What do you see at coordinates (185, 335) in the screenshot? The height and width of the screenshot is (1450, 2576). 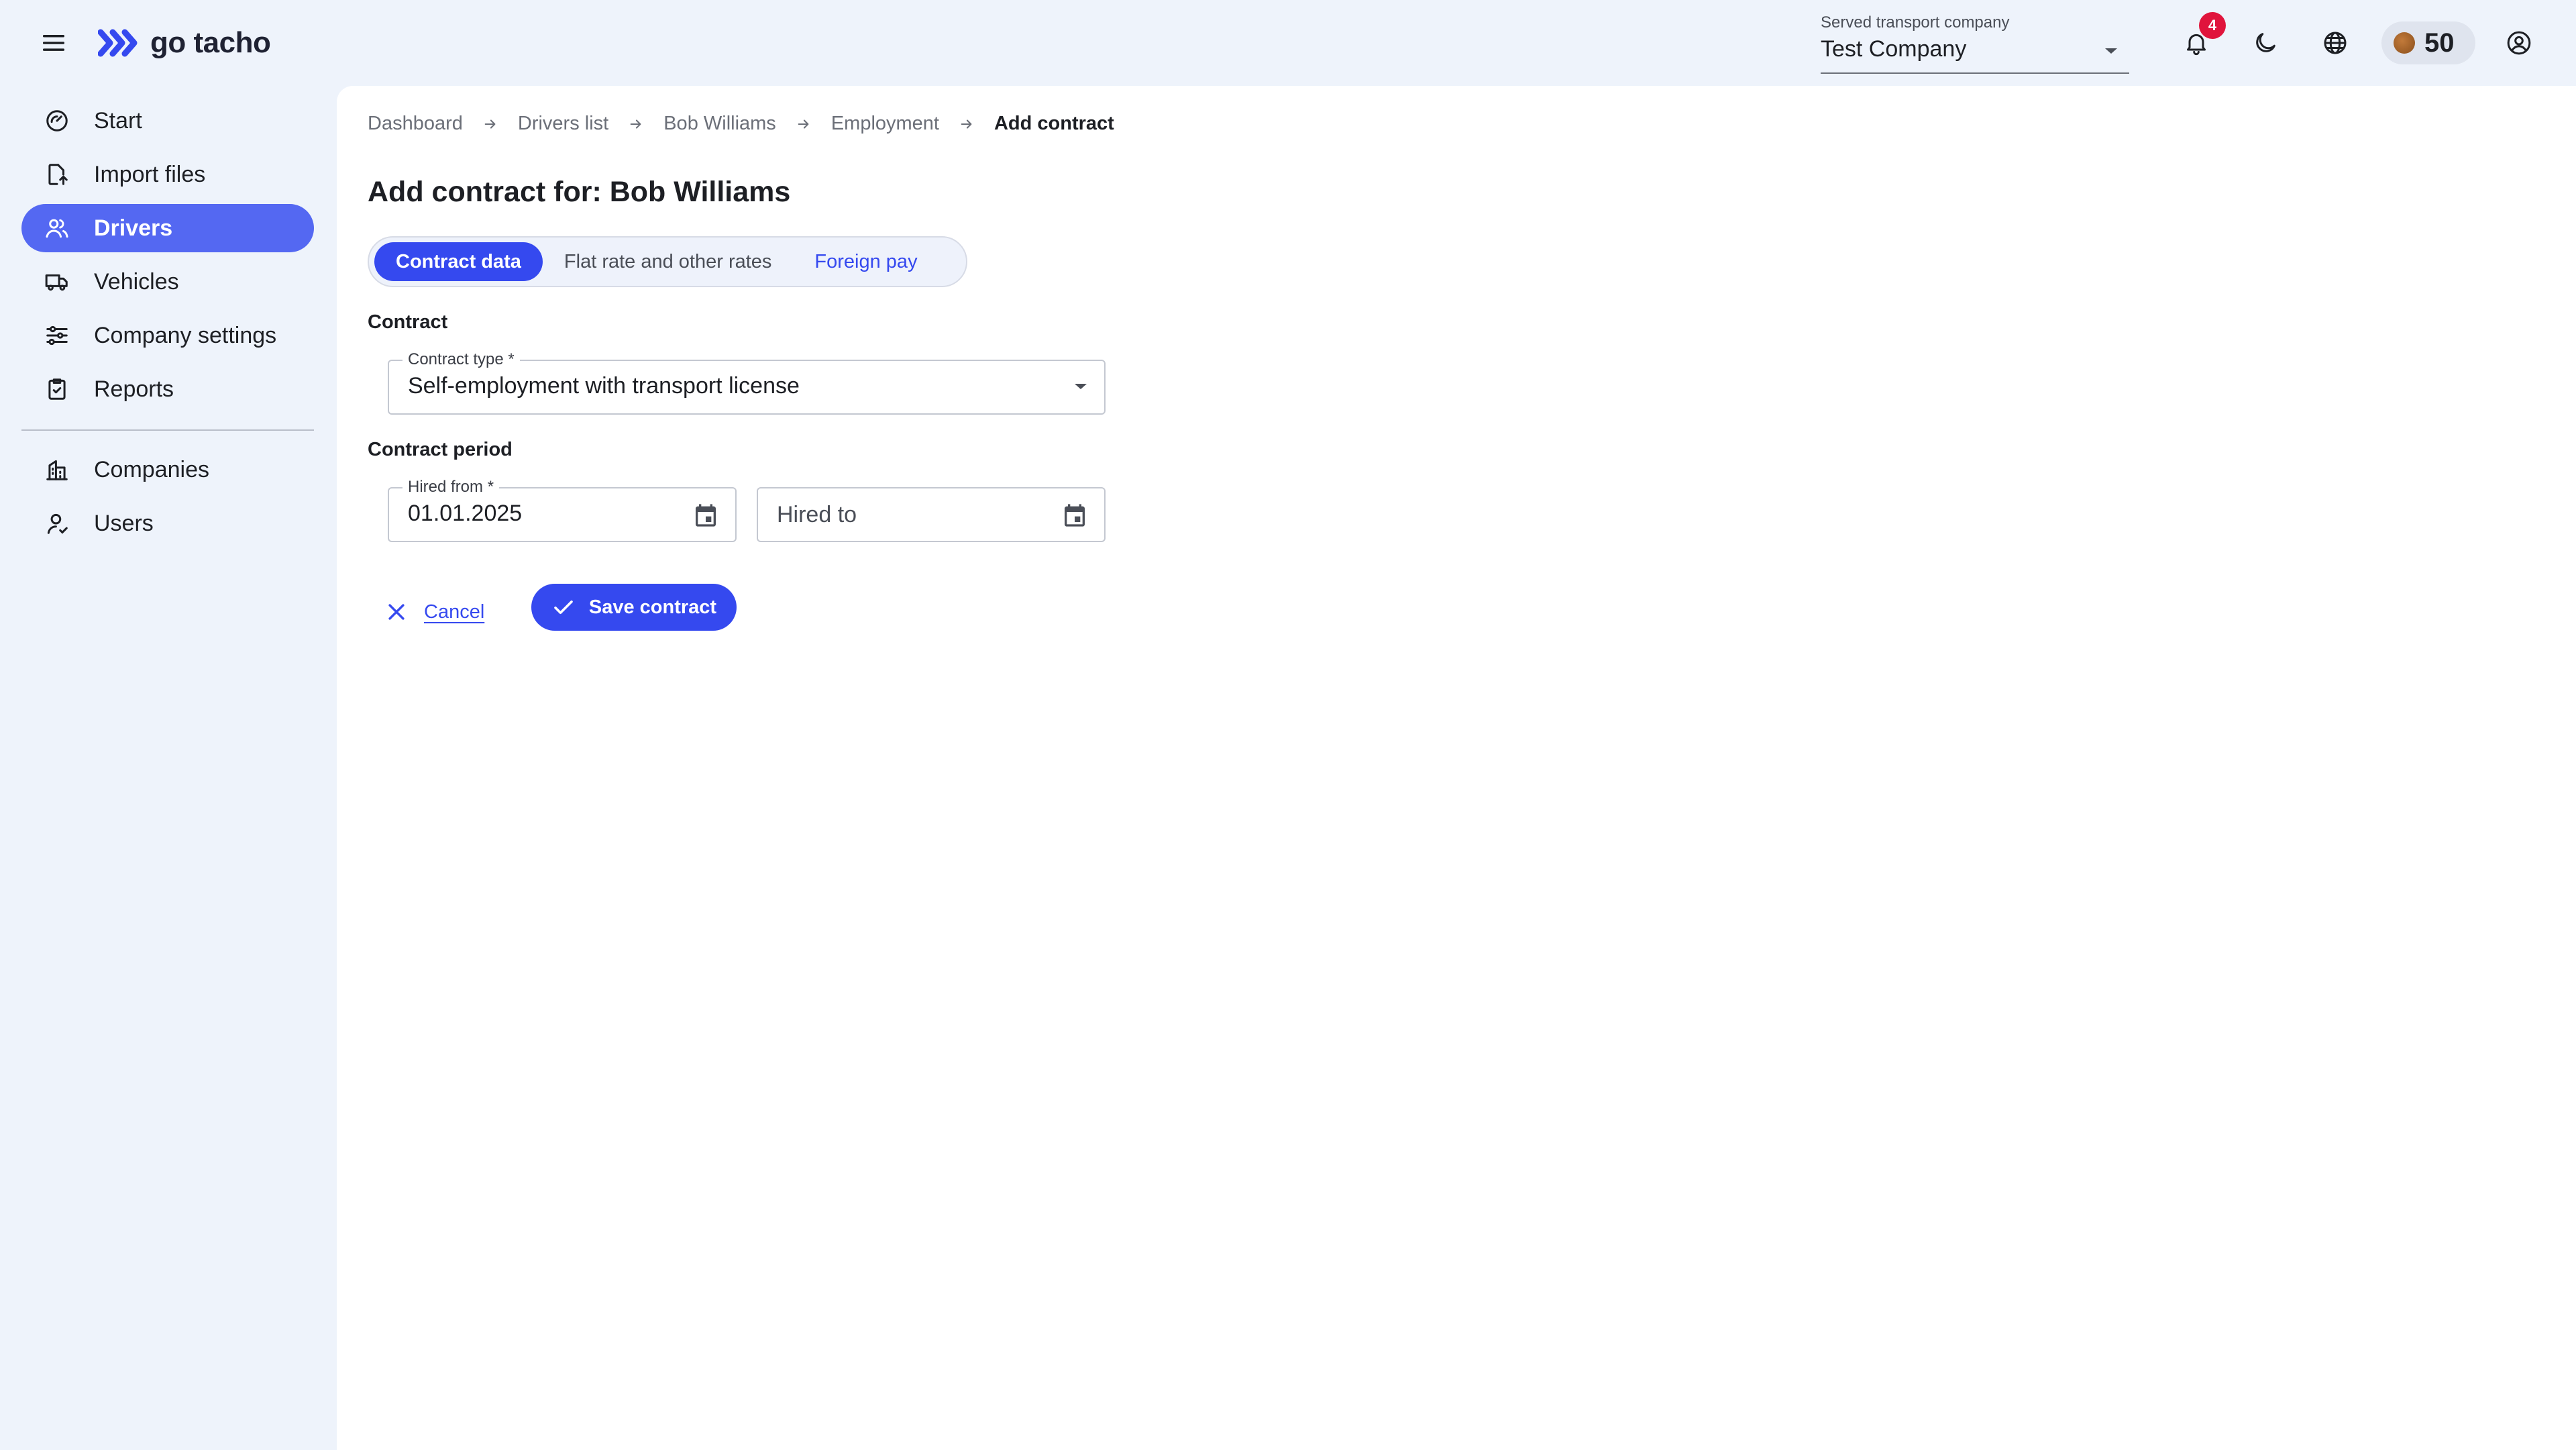 I see `sidebar-item-label: Company settings` at bounding box center [185, 335].